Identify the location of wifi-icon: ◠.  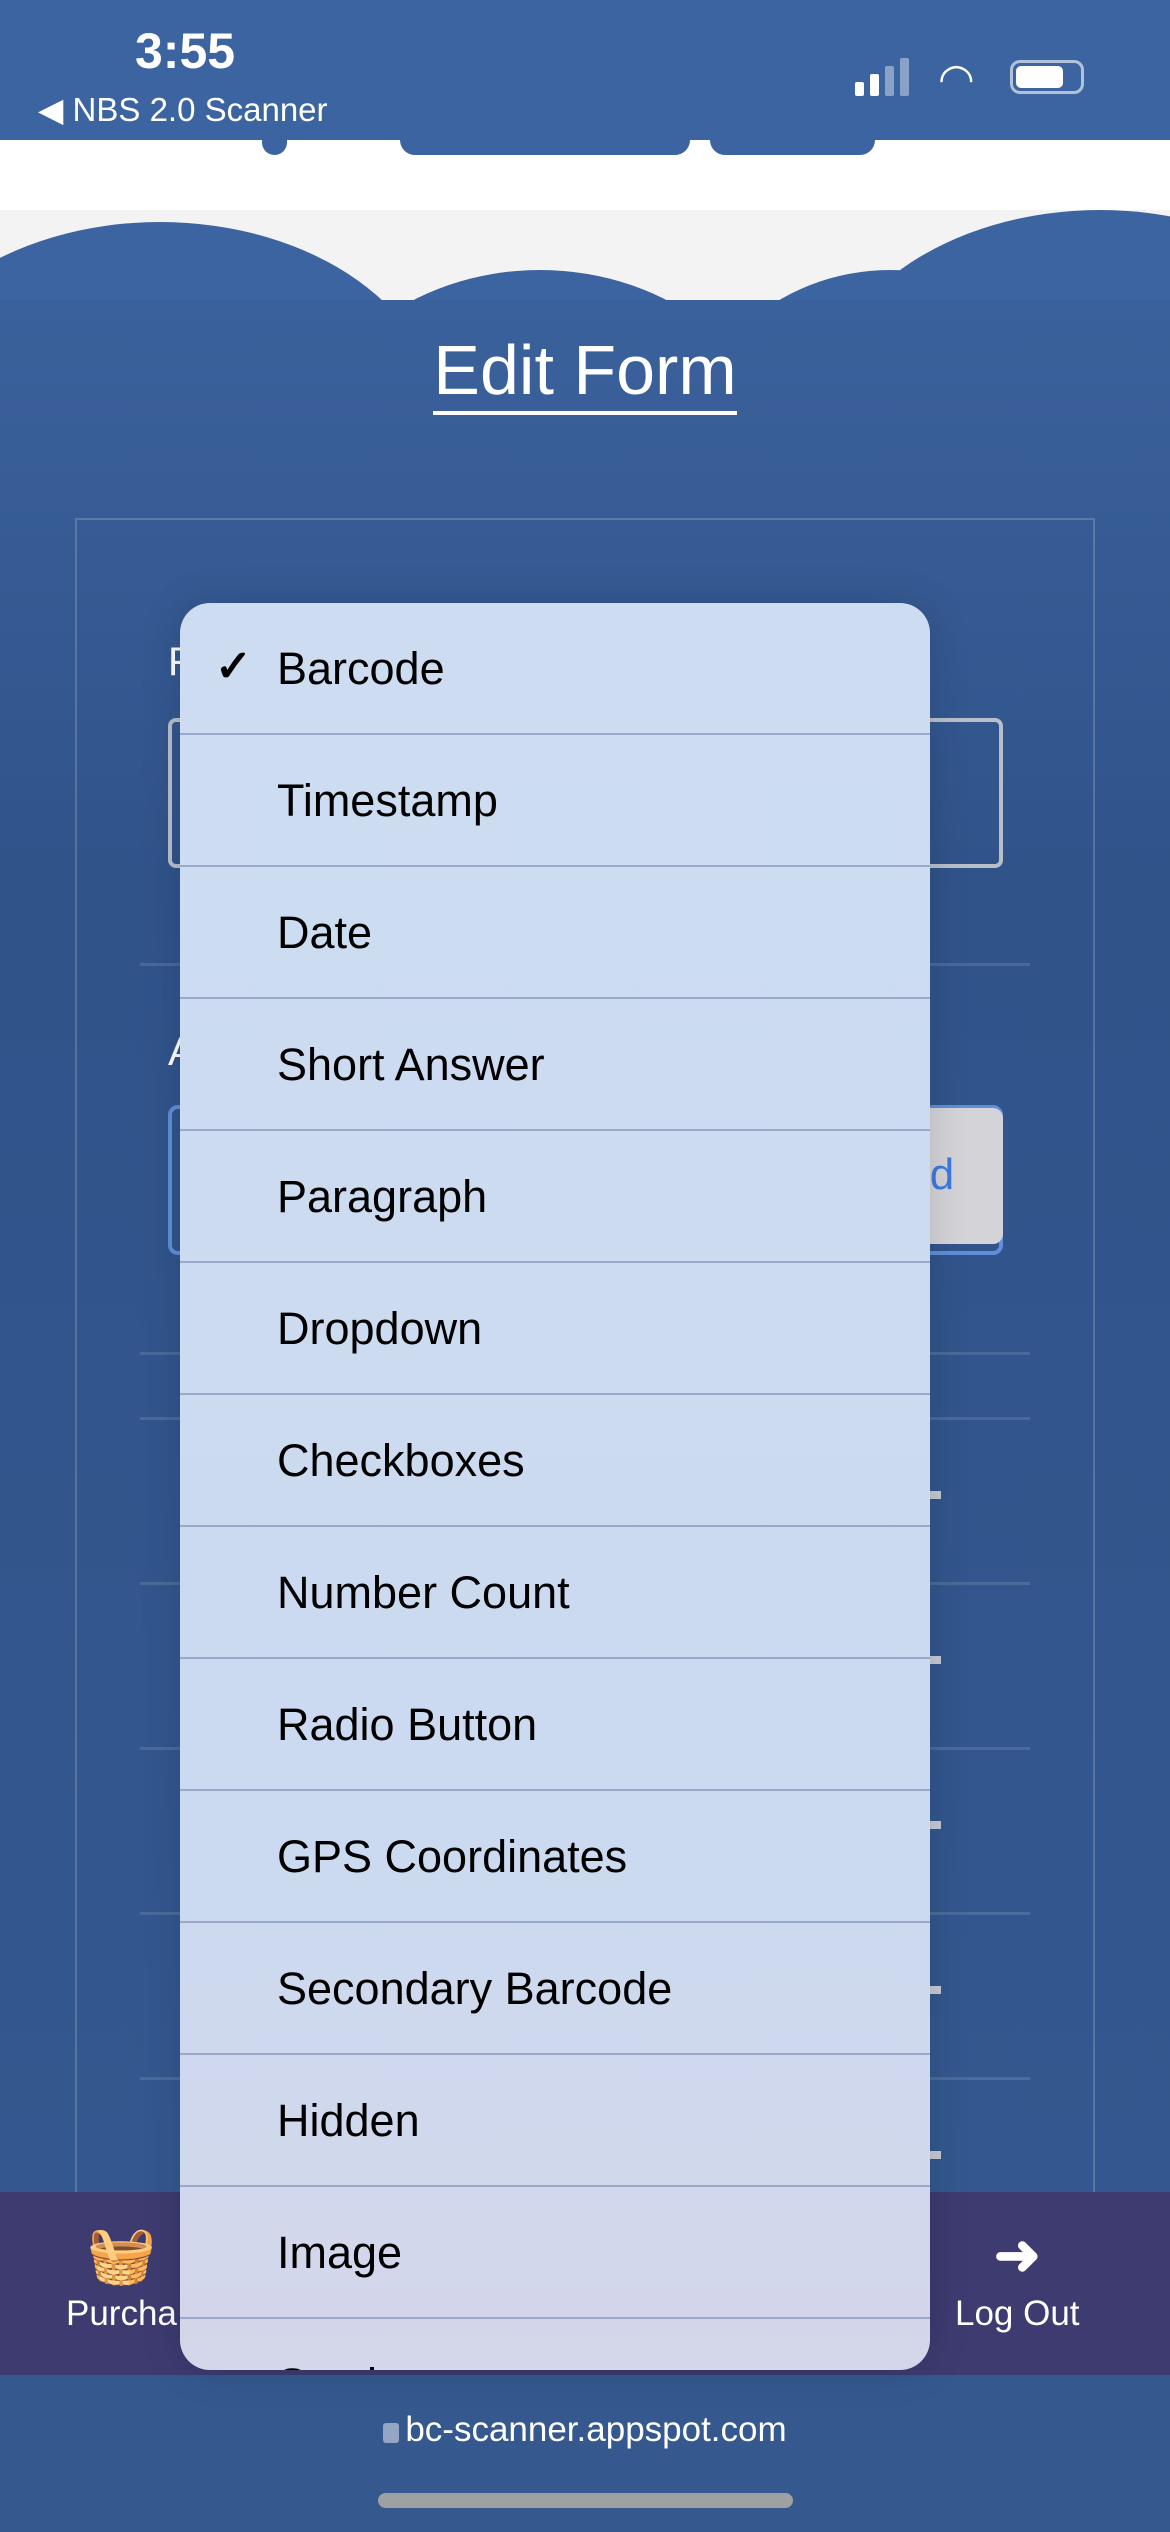
(956, 78).